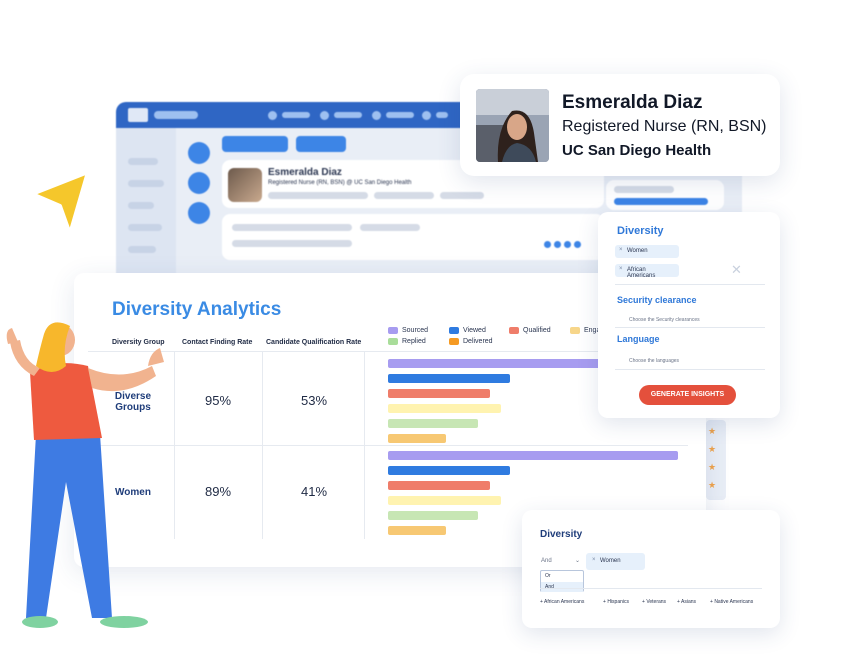 This screenshot has width=854, height=656. Describe the element at coordinates (664, 320) in the screenshot. I see `security-clearance-input: Choose the Security clearances` at that location.